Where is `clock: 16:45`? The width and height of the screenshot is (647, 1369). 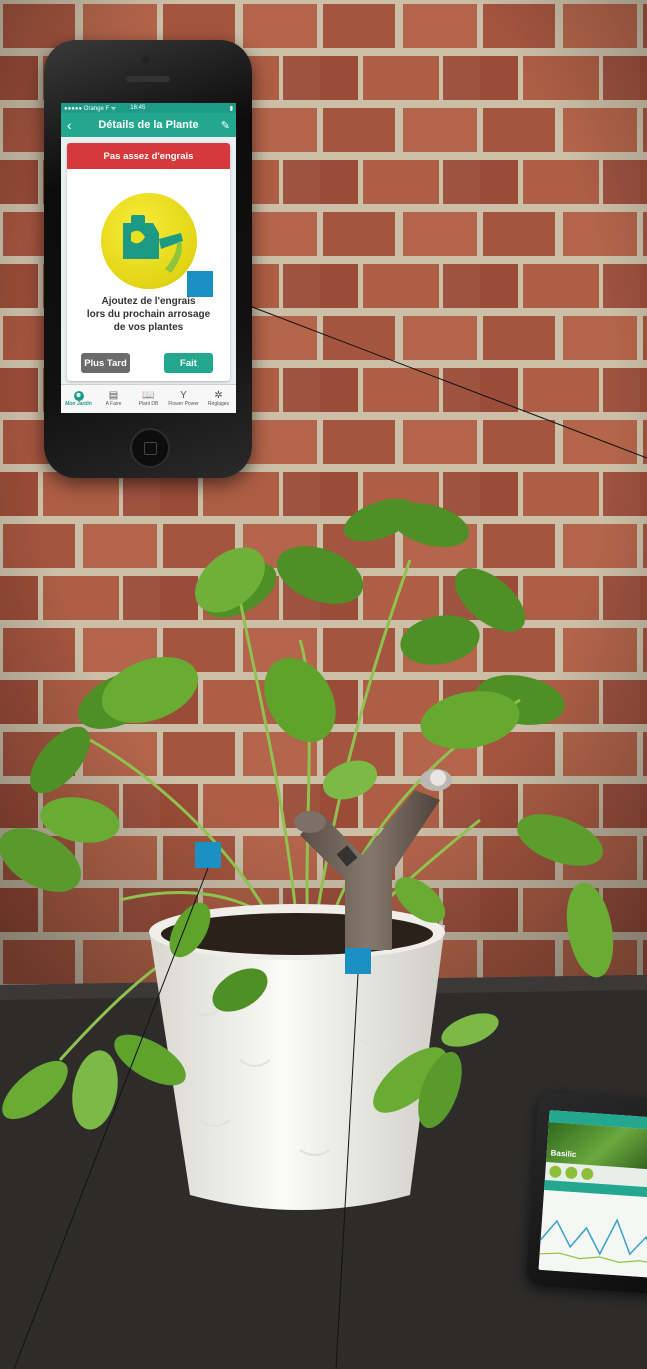
clock: 16:45 is located at coordinates (138, 108).